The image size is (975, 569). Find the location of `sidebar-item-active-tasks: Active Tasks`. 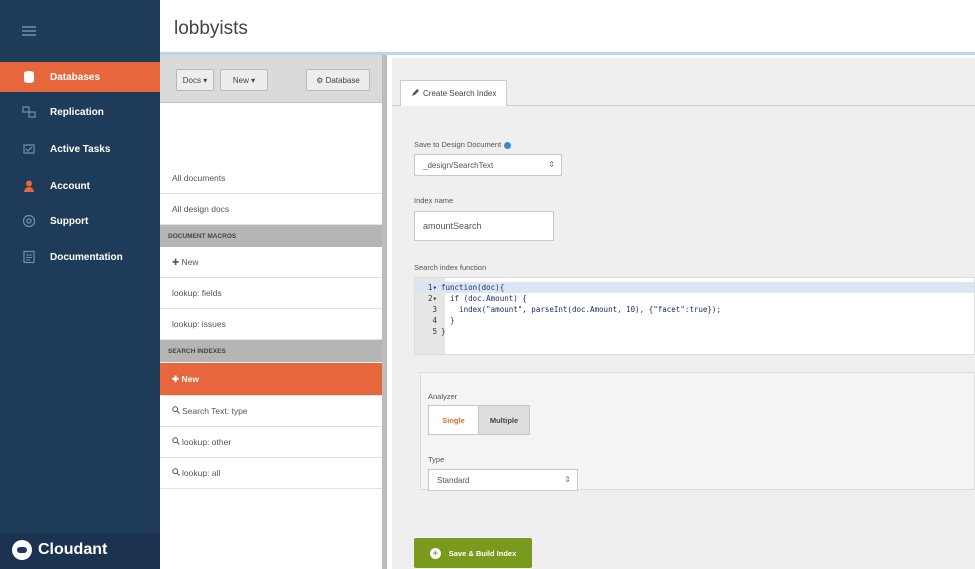

sidebar-item-active-tasks: Active Tasks is located at coordinates (80, 149).